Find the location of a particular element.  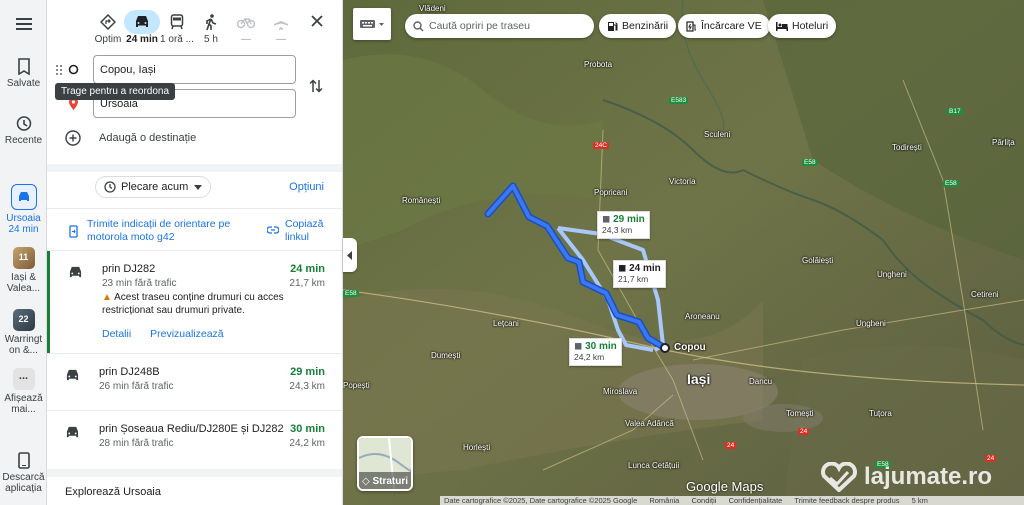

input-tools-button is located at coordinates (372, 24).